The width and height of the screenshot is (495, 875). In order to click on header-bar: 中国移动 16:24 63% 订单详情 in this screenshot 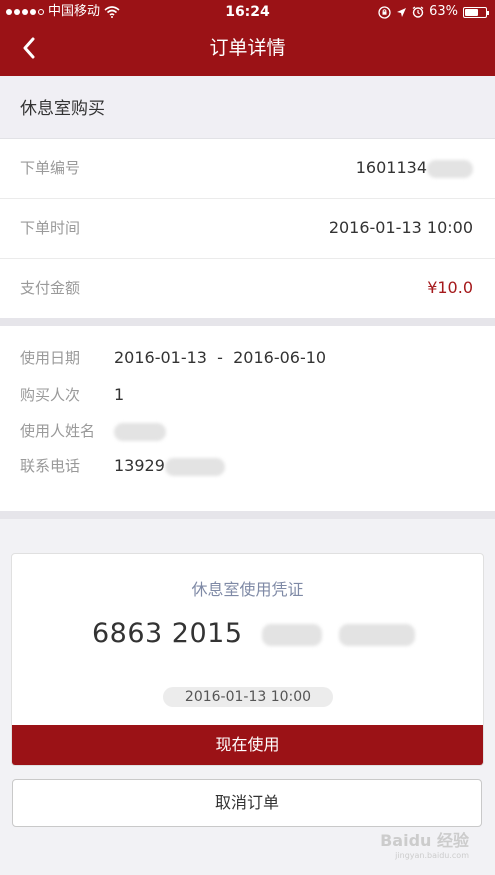, I will do `click(247, 38)`.